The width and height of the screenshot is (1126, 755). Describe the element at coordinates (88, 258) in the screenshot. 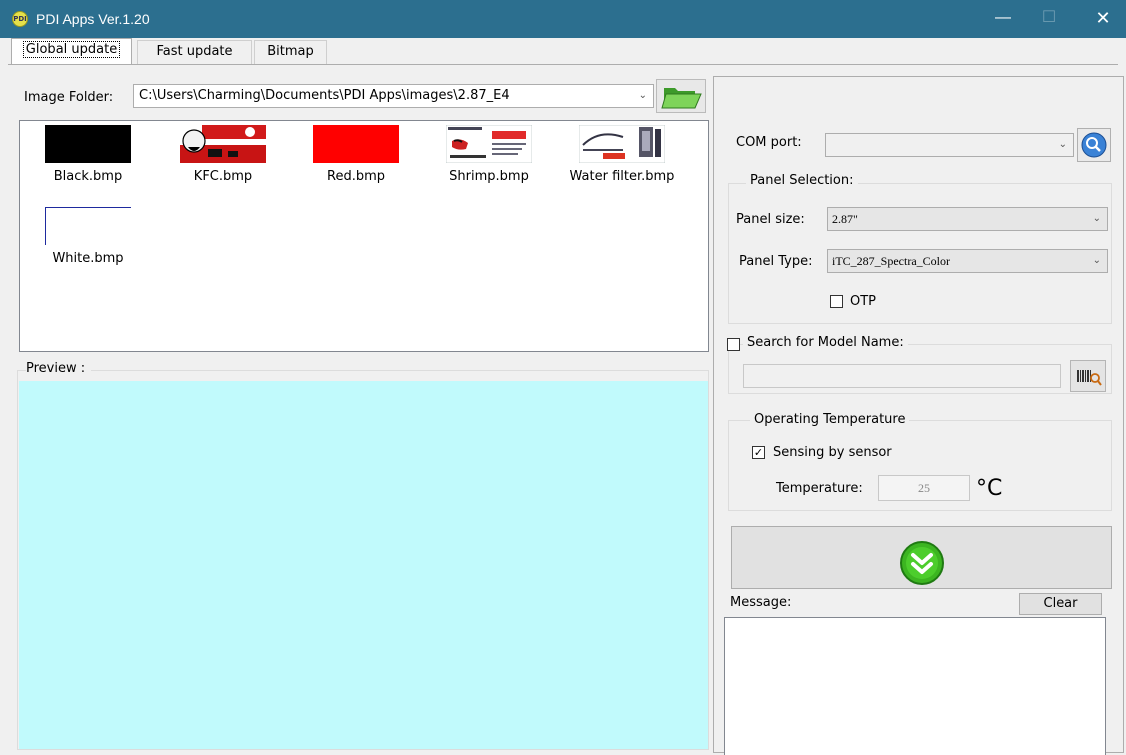

I see `file-name: White.bmp` at that location.